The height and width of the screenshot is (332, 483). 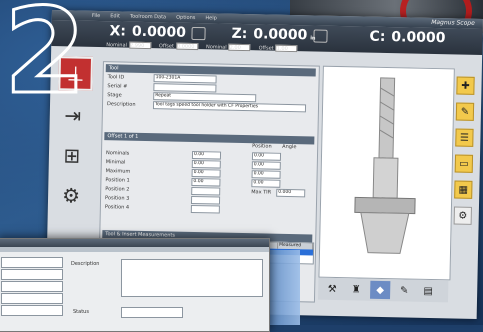 I want to click on col-measured: Measured, so click(x=296, y=246).